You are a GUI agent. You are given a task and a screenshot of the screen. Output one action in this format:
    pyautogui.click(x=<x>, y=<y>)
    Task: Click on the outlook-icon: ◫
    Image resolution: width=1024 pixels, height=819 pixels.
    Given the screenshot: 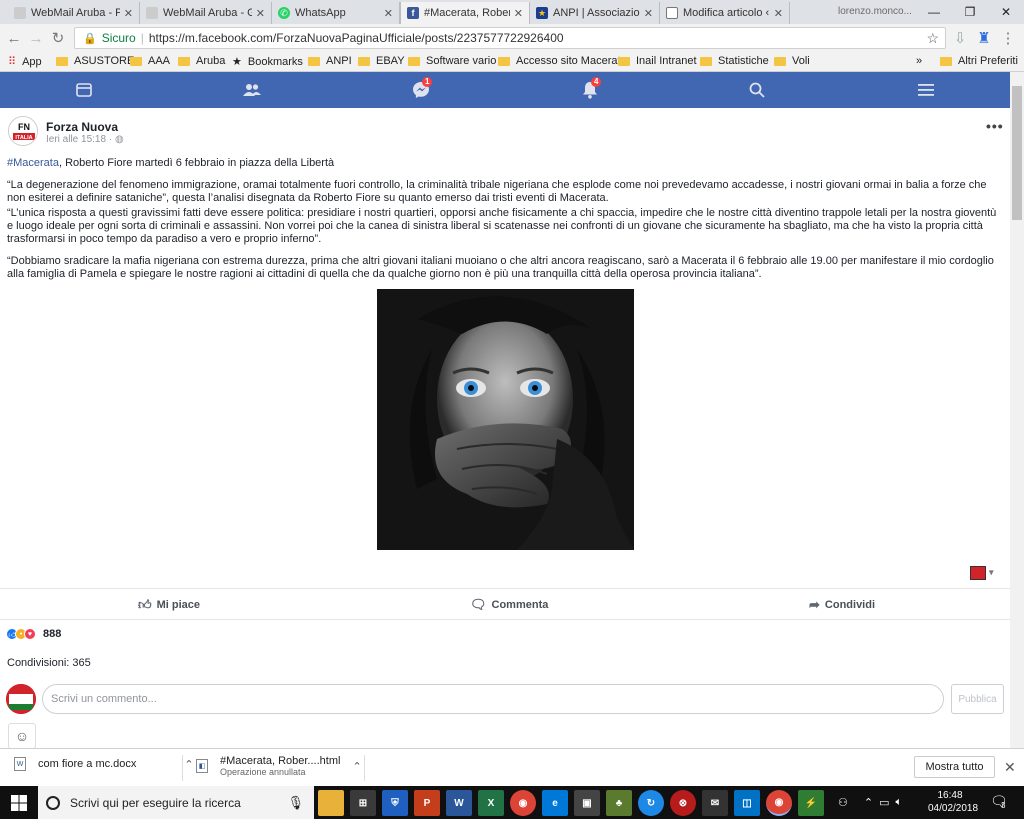 What is the action you would take?
    pyautogui.click(x=747, y=803)
    